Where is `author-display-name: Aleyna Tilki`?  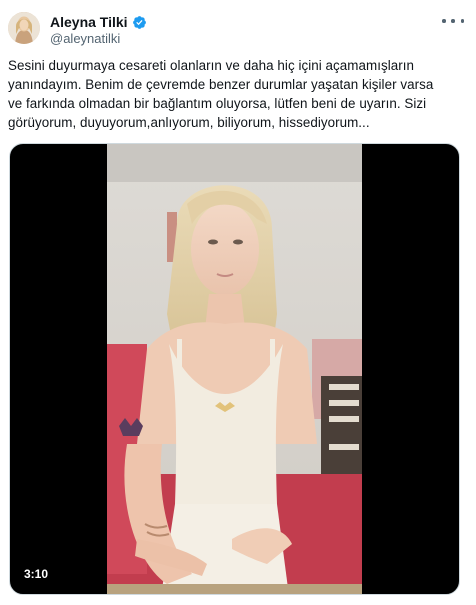 author-display-name: Aleyna Tilki is located at coordinates (89, 22).